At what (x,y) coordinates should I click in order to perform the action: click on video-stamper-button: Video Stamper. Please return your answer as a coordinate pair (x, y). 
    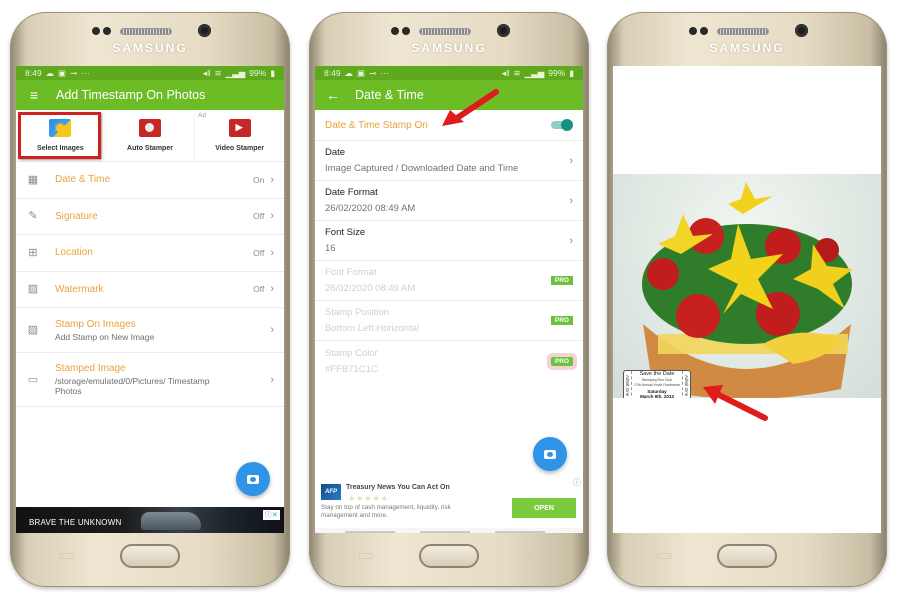
    Looking at the image, I should click on (239, 135).